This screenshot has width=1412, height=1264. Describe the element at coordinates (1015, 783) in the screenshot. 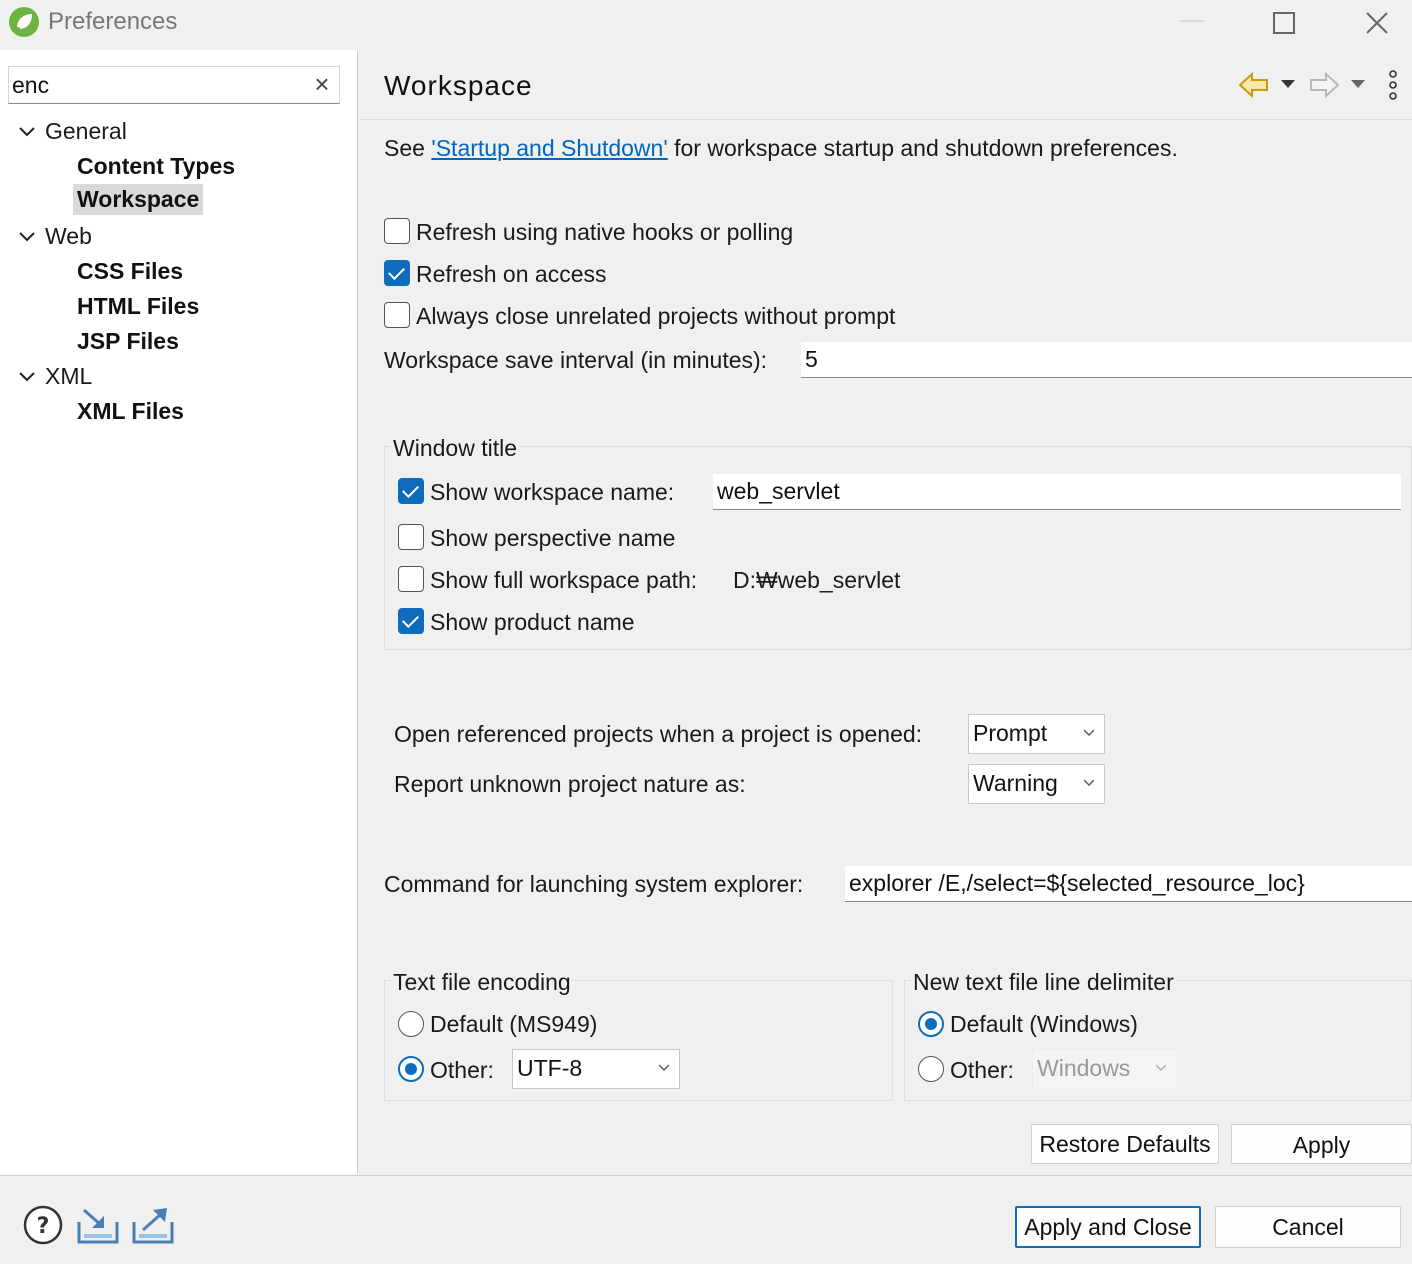

I see `report-unknown-value: Warning` at that location.